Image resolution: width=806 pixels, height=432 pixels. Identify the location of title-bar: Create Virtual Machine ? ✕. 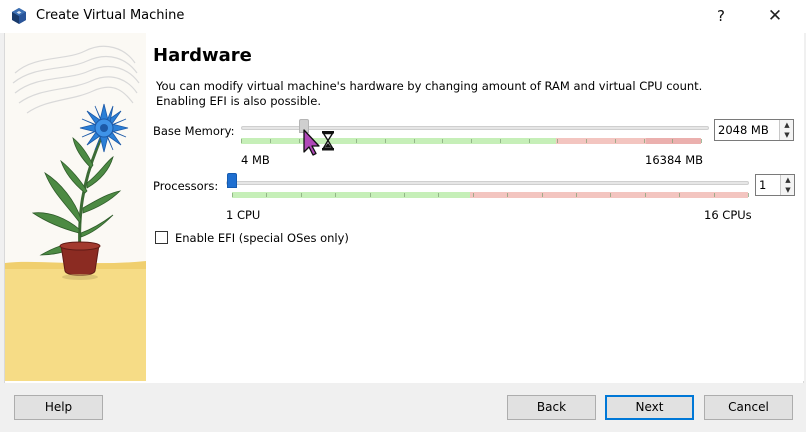
(403, 16).